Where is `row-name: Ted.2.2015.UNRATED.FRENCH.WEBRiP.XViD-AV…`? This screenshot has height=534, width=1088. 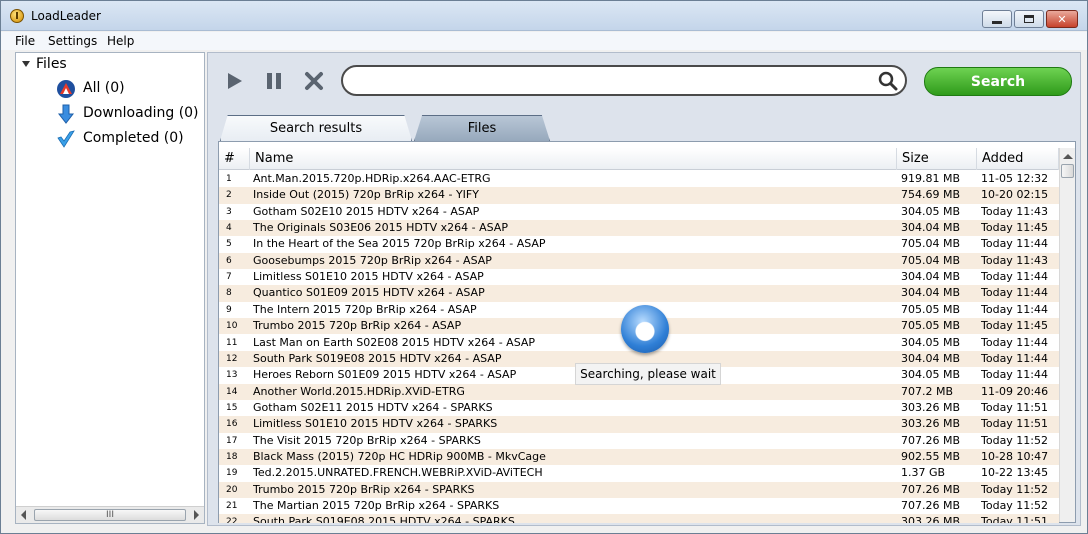 row-name: Ted.2.2015.UNRATED.FRENCH.WEBRiP.XViD-AV… is located at coordinates (398, 473).